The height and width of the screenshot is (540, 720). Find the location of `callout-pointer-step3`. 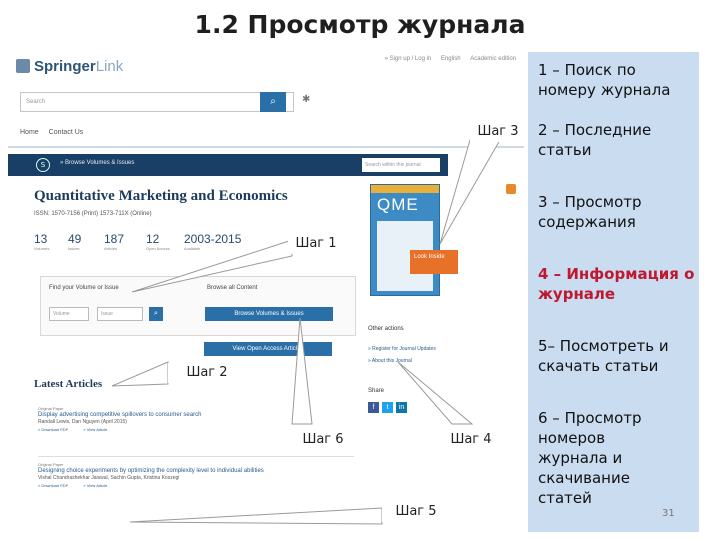

callout-pointer-step3 is located at coordinates (470, 192).